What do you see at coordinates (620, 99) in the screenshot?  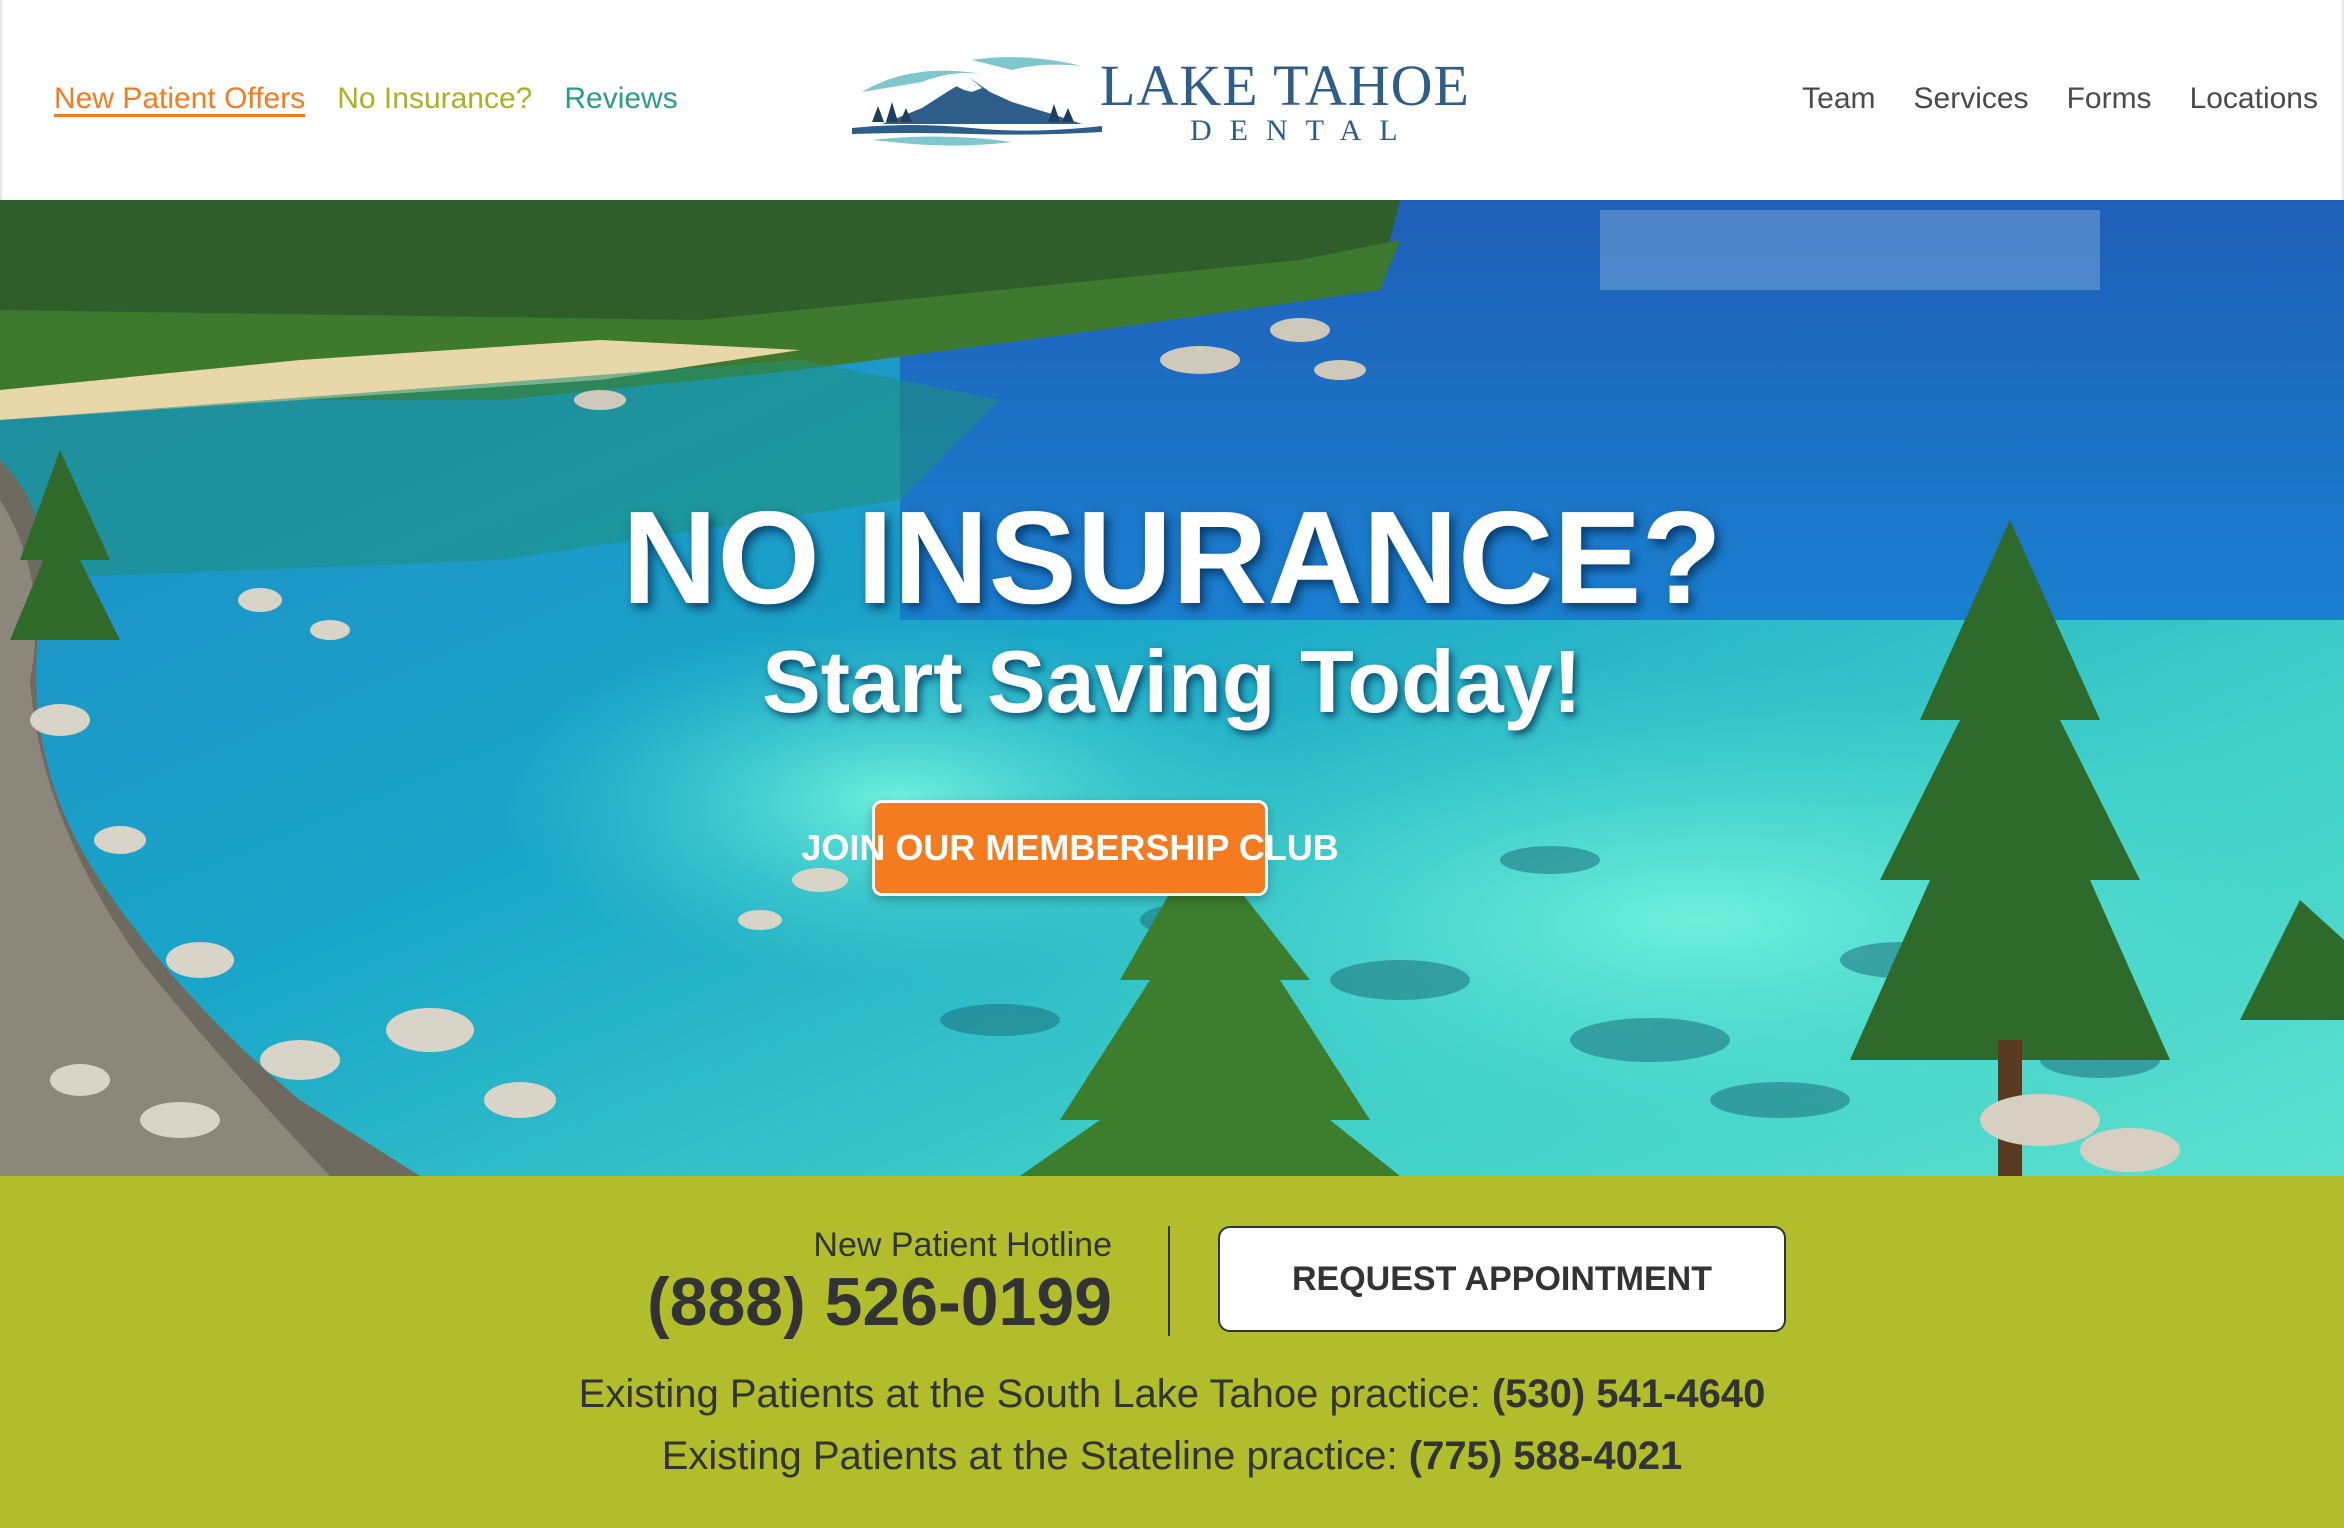 I see `nav-reviews: Reviews` at bounding box center [620, 99].